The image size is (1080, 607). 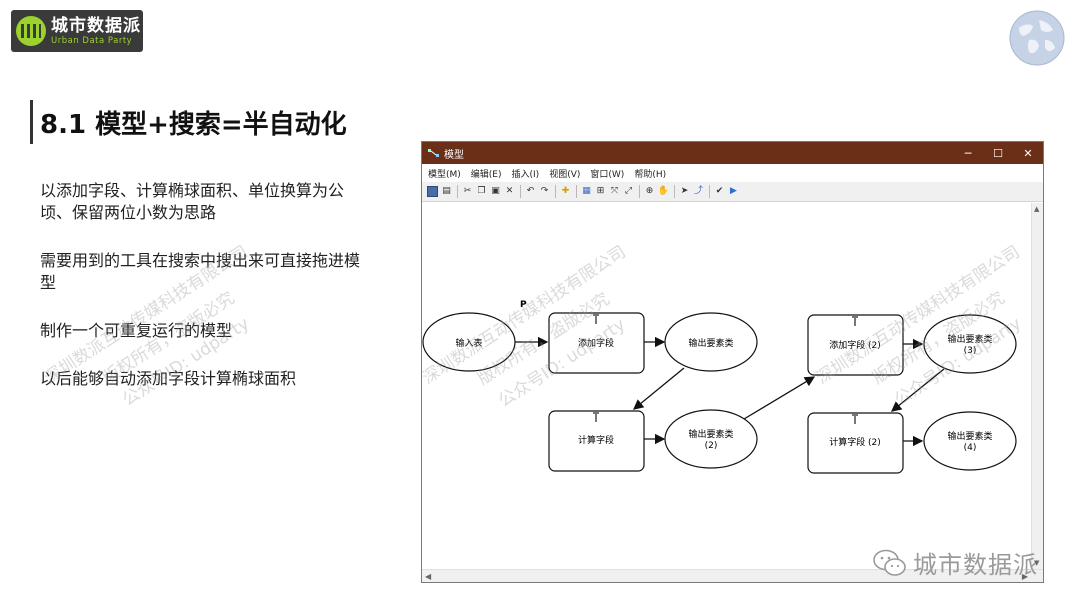 I want to click on auto-layout-icon: ▦, so click(x=586, y=191).